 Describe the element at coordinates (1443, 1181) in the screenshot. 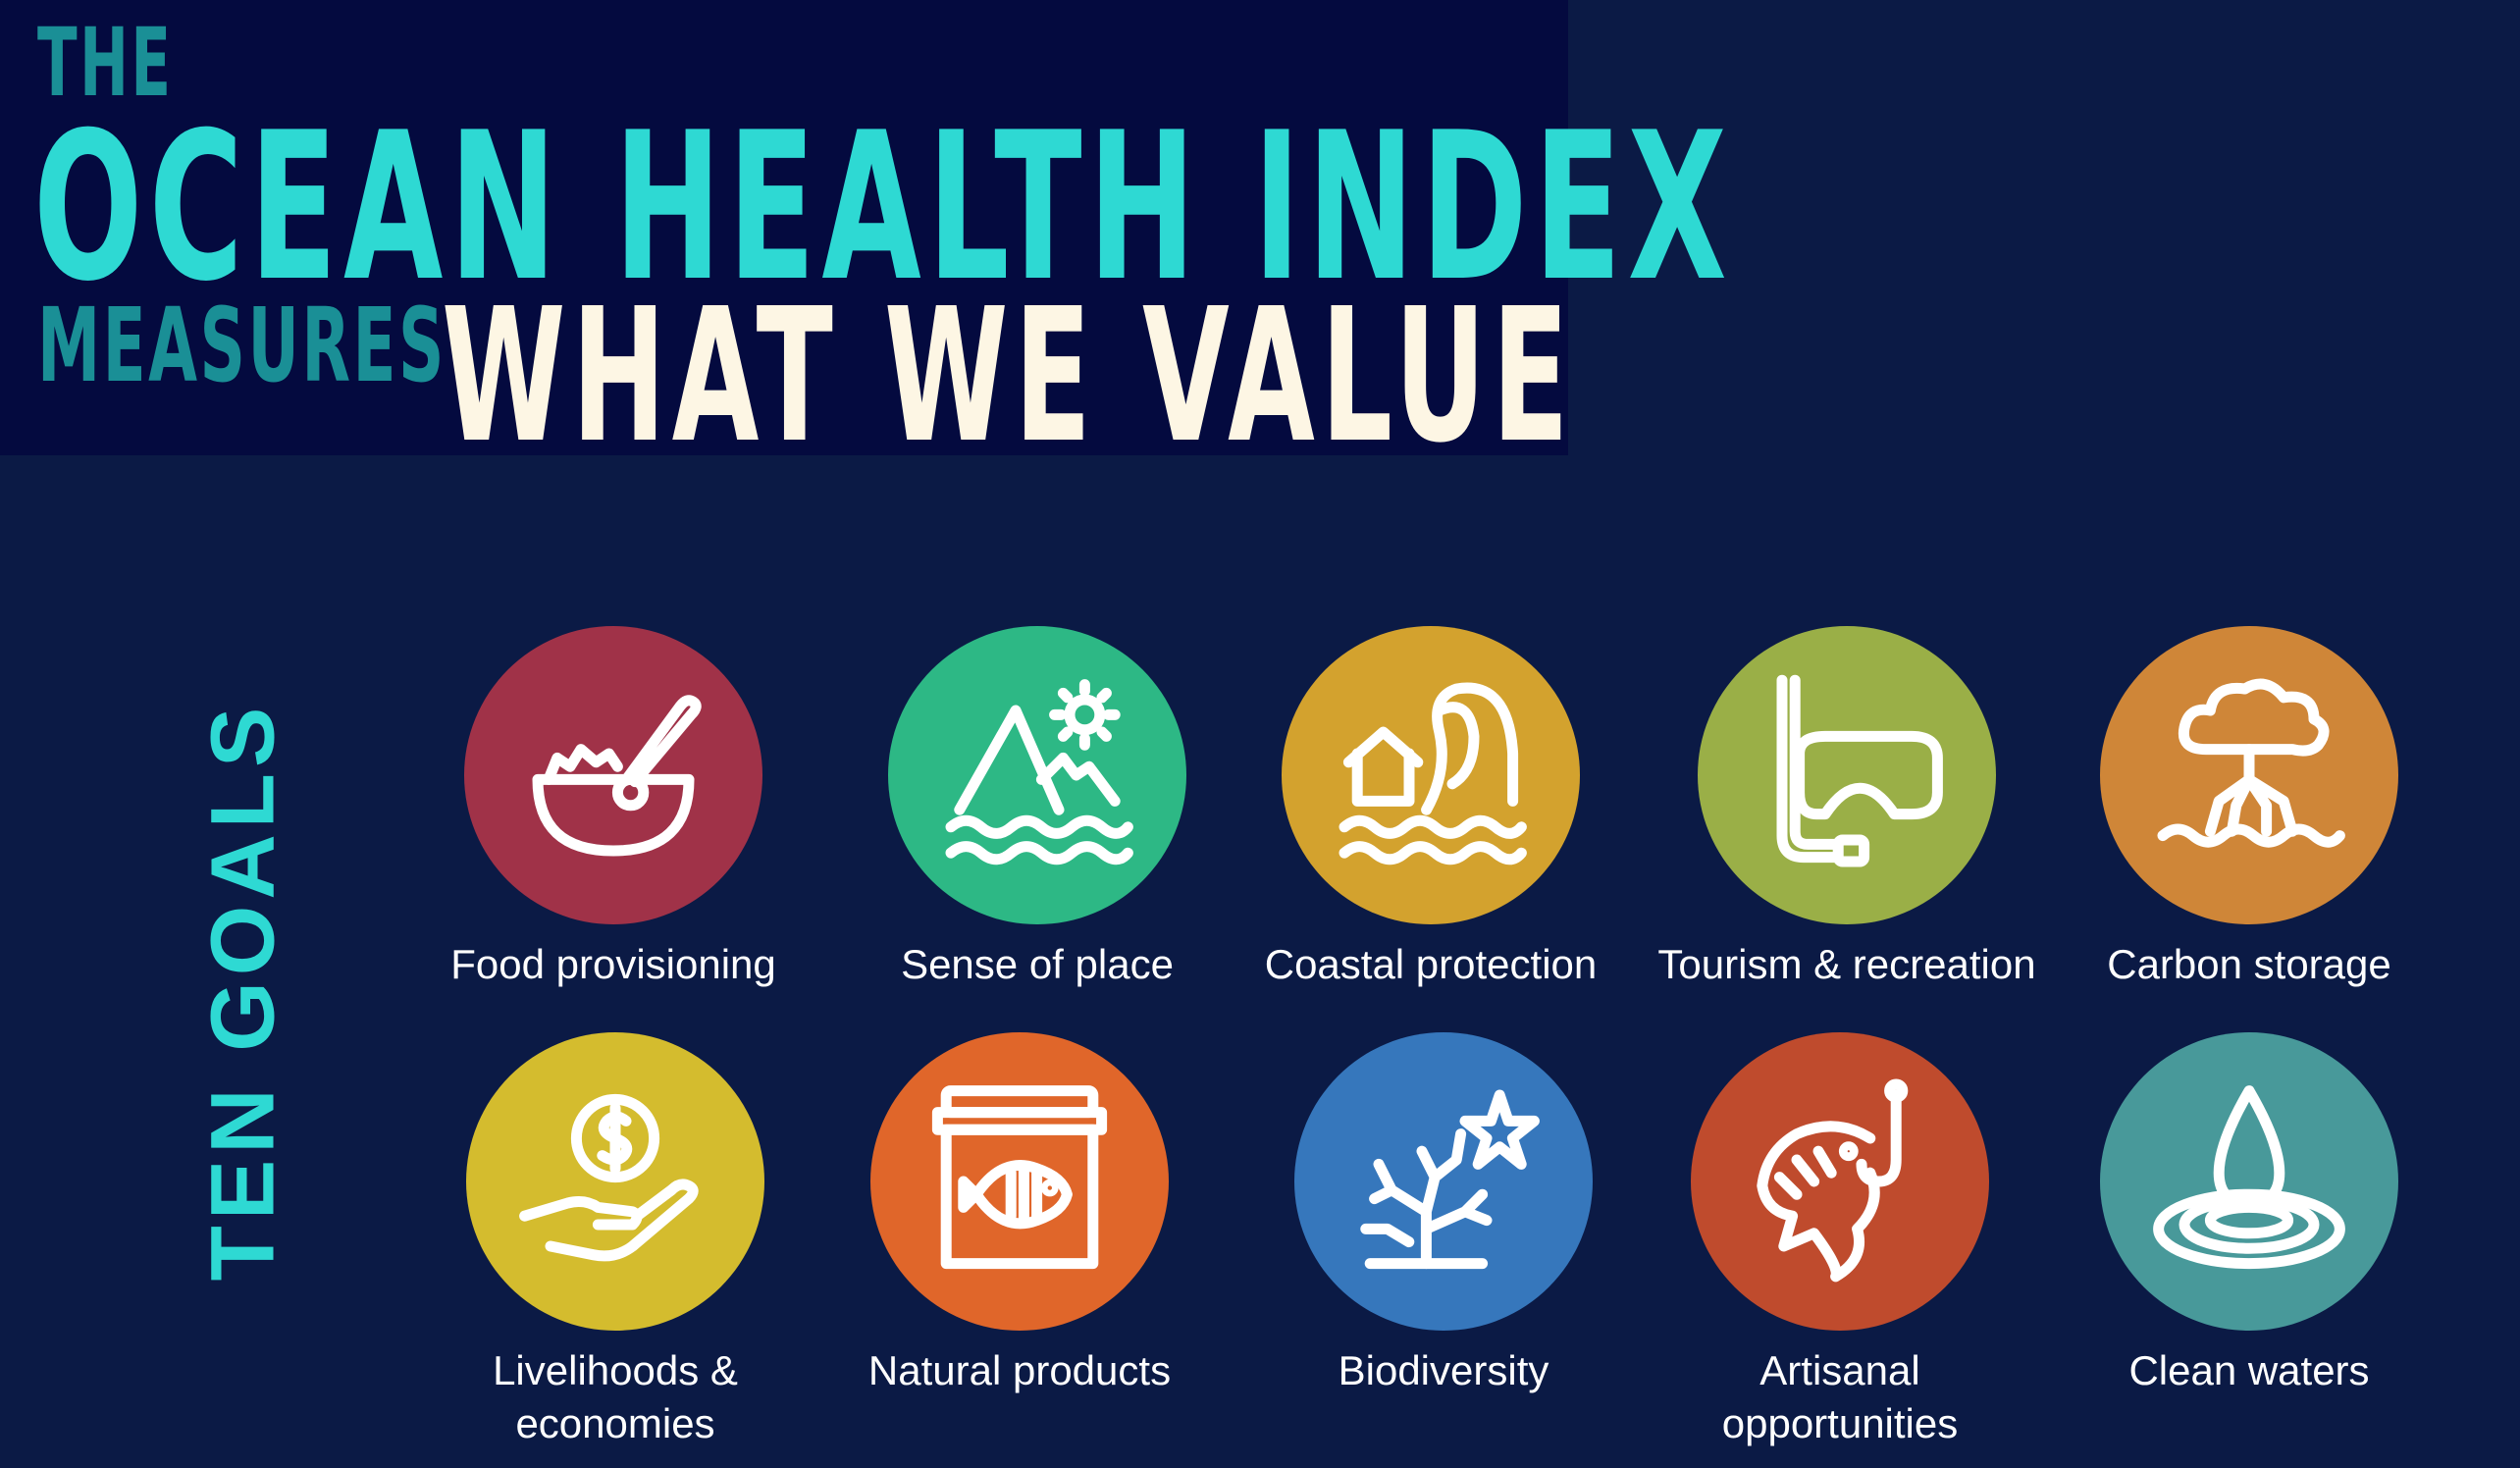

I see `coral-starfish-icon` at that location.